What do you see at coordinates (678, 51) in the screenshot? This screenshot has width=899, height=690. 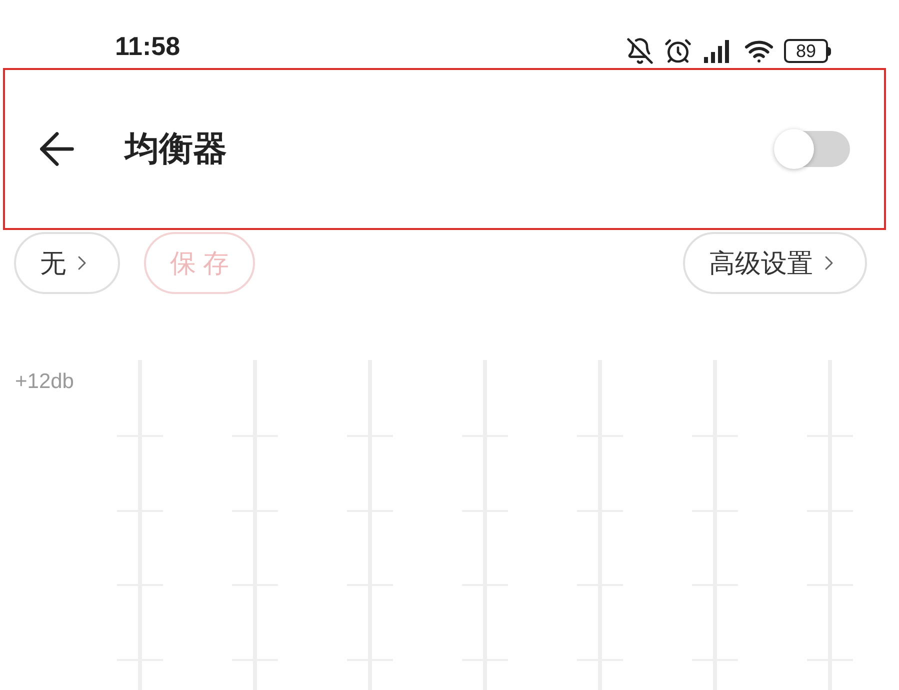 I see `alarm-clock-icon` at bounding box center [678, 51].